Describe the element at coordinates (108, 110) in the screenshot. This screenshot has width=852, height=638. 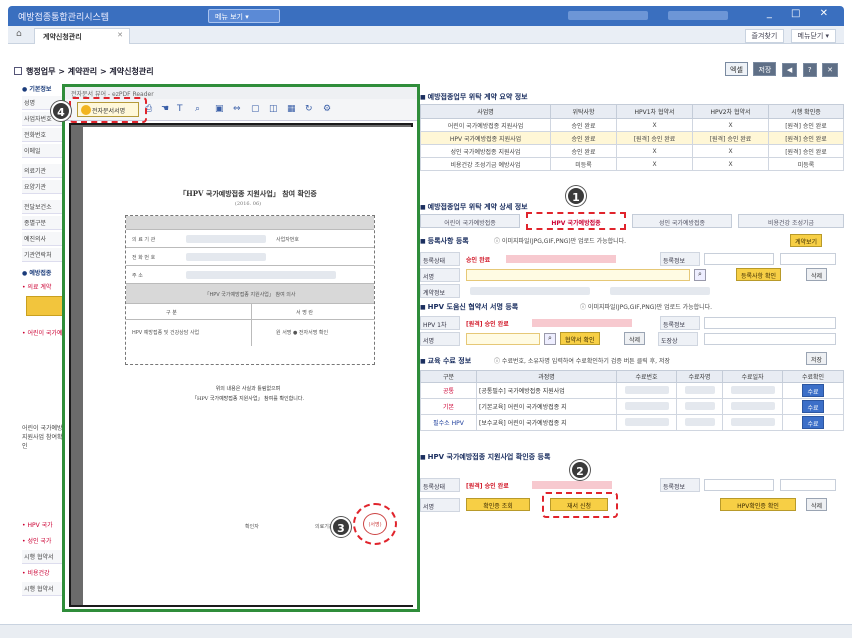
I see `signature-button-highlight` at that location.